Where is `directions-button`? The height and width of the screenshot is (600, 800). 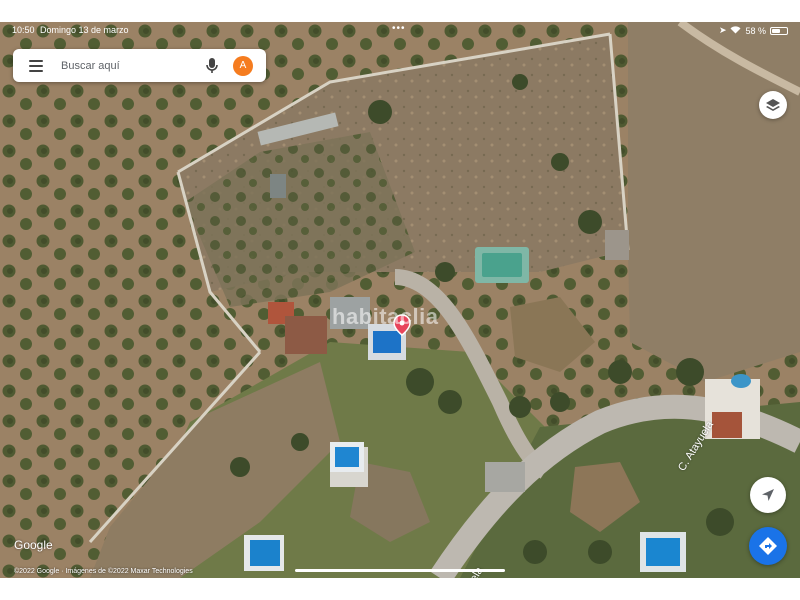 directions-button is located at coordinates (768, 546).